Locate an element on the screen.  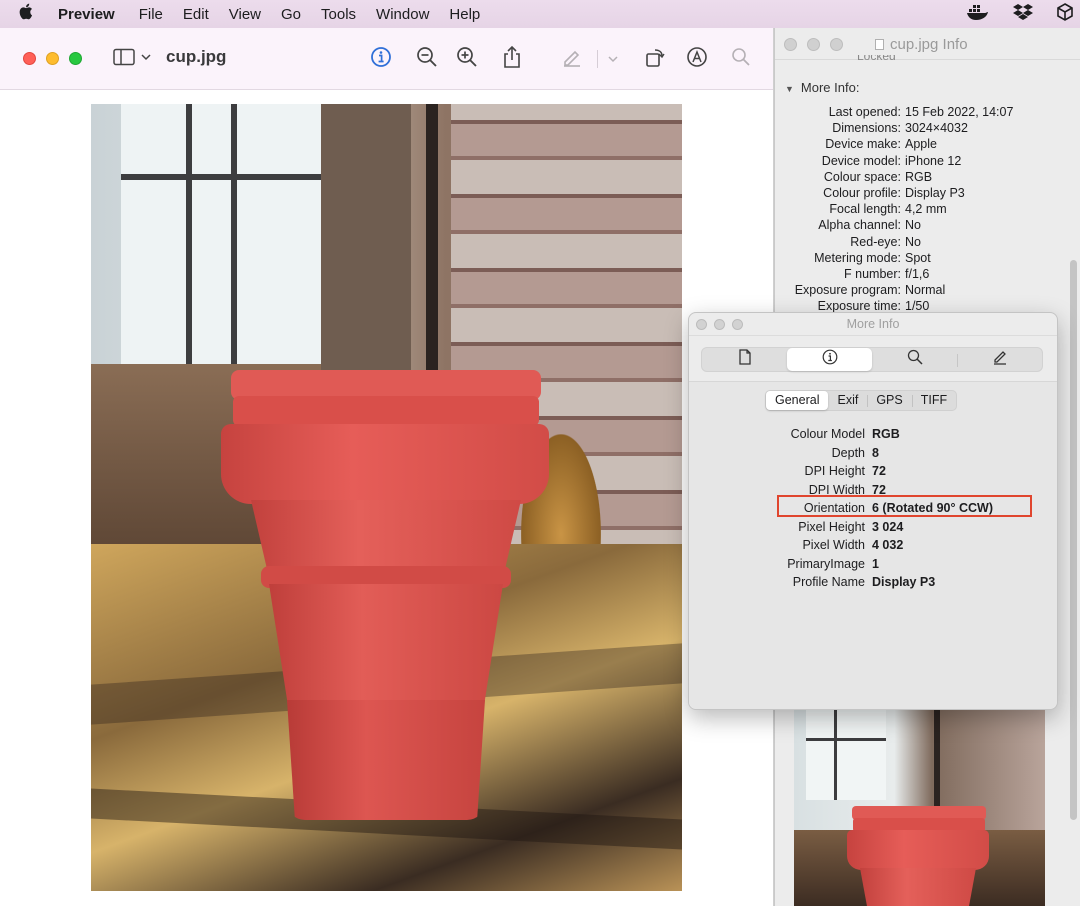
more-info-section-header: ▼ More Info: is located at coordinates (822, 87).